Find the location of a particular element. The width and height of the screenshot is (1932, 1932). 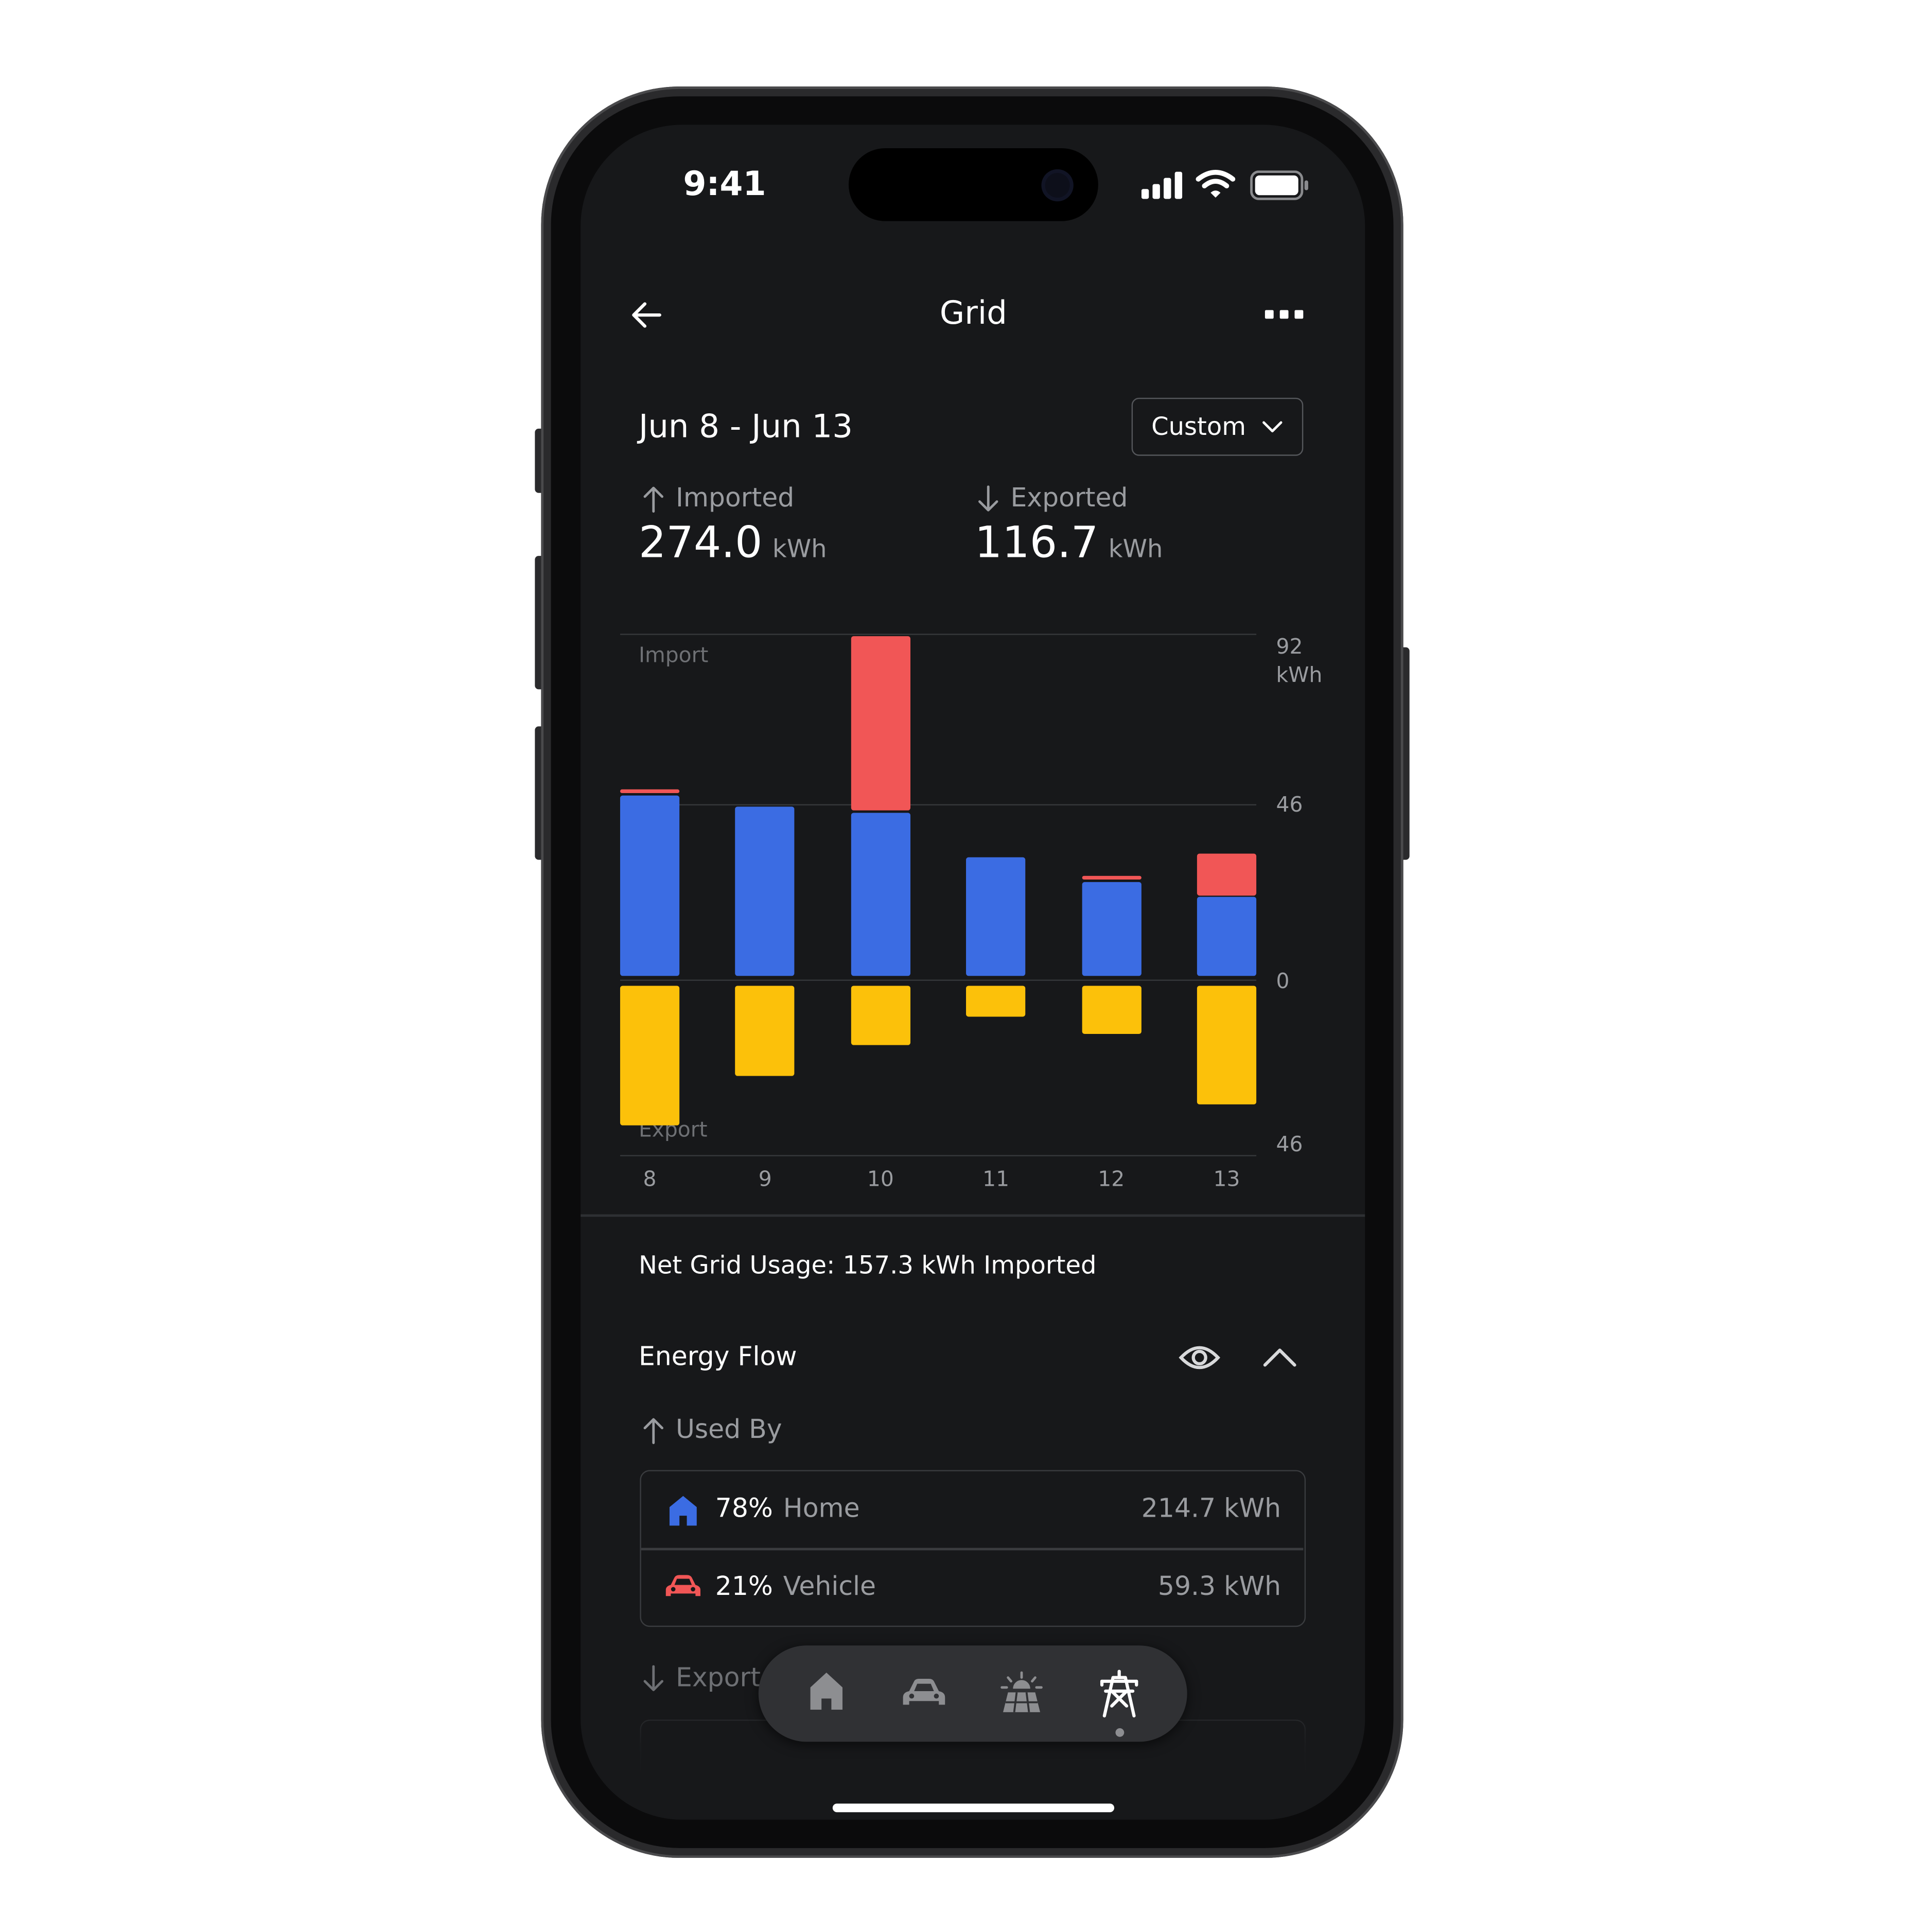

x-tick-label: 13 is located at coordinates (1226, 1180).